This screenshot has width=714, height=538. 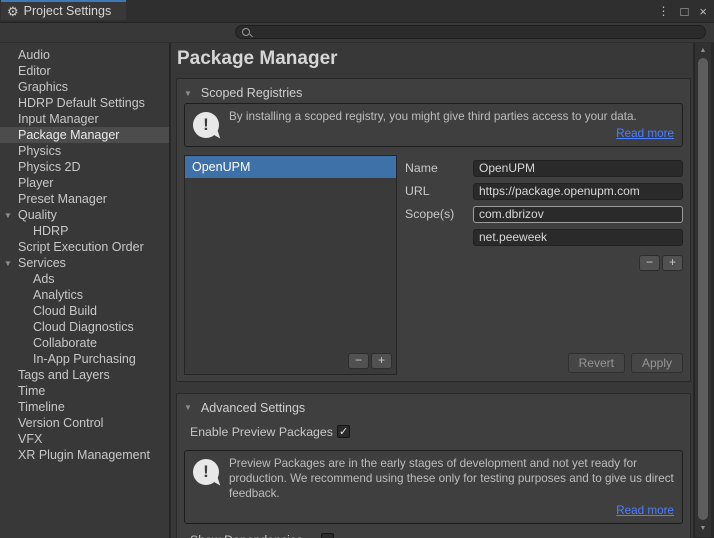 I want to click on registry-list-actions: − +, so click(x=290, y=361).